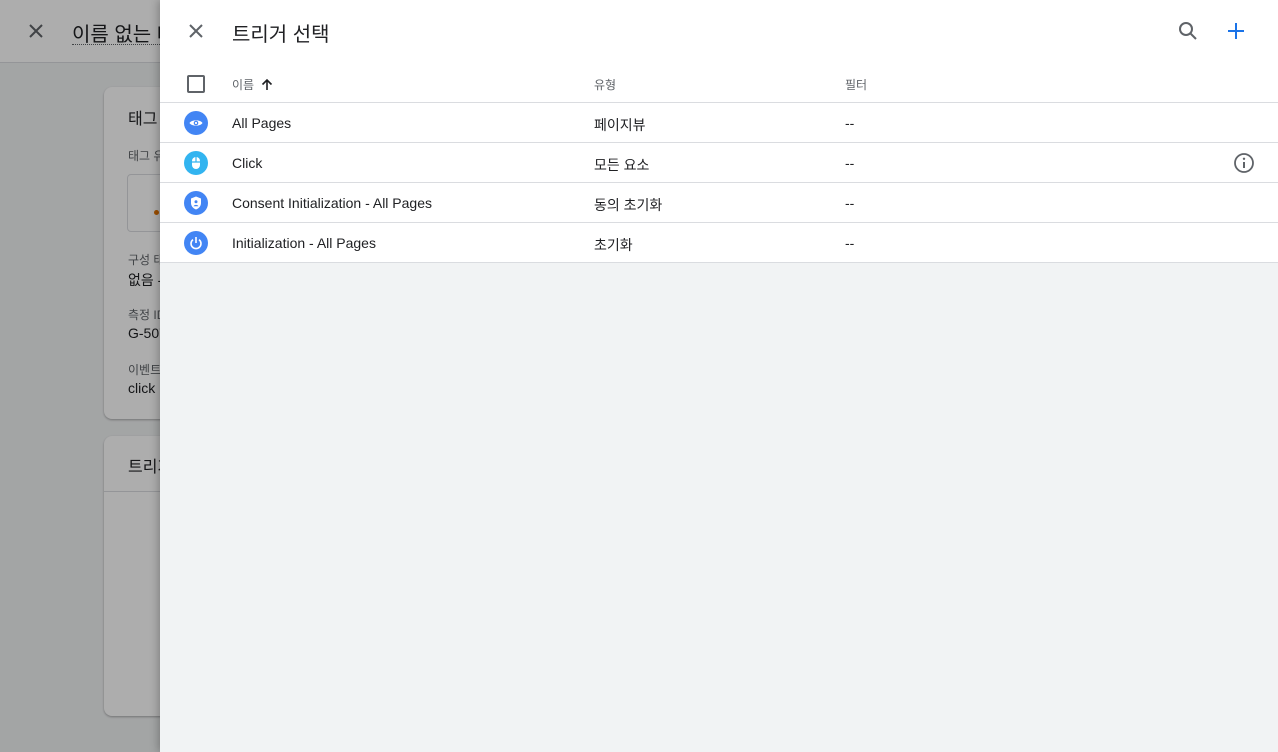 This screenshot has height=752, width=1278. I want to click on column-header-type: 유형, so click(605, 84).